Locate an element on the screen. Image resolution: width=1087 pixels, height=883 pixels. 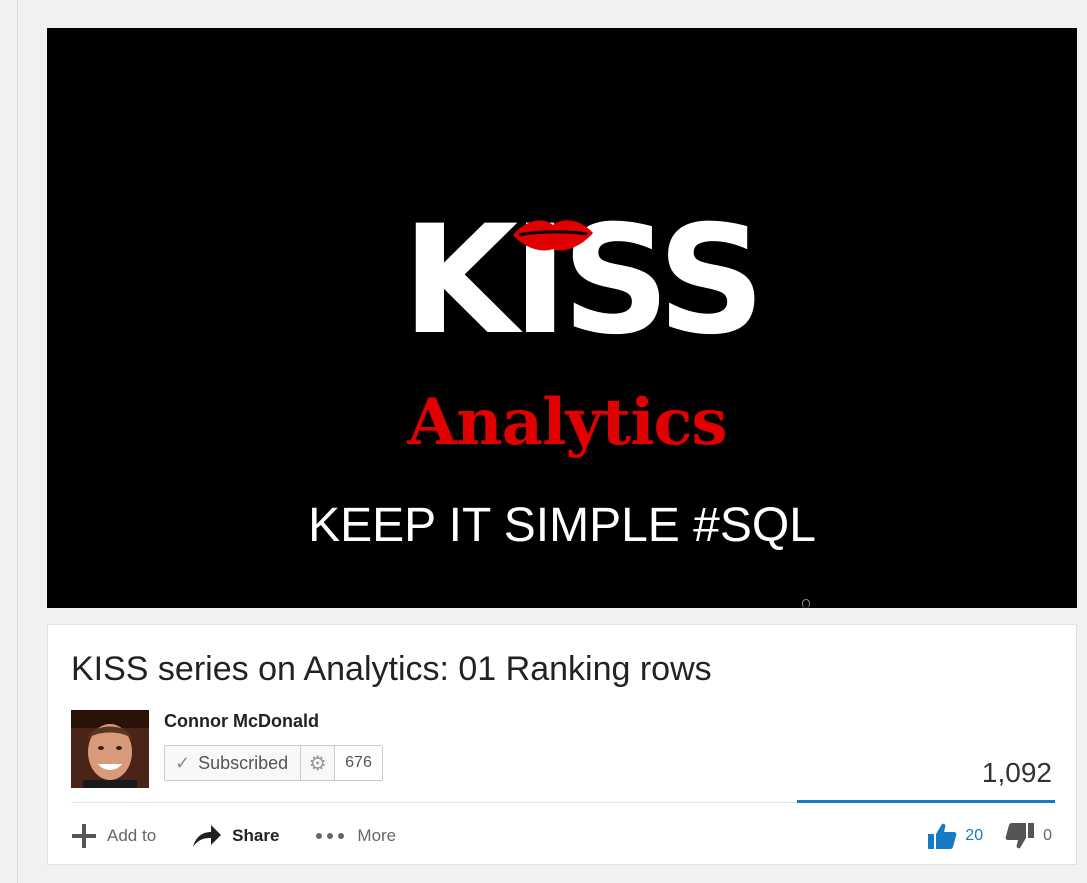
dislike-button: 0 is located at coordinates (1028, 836).